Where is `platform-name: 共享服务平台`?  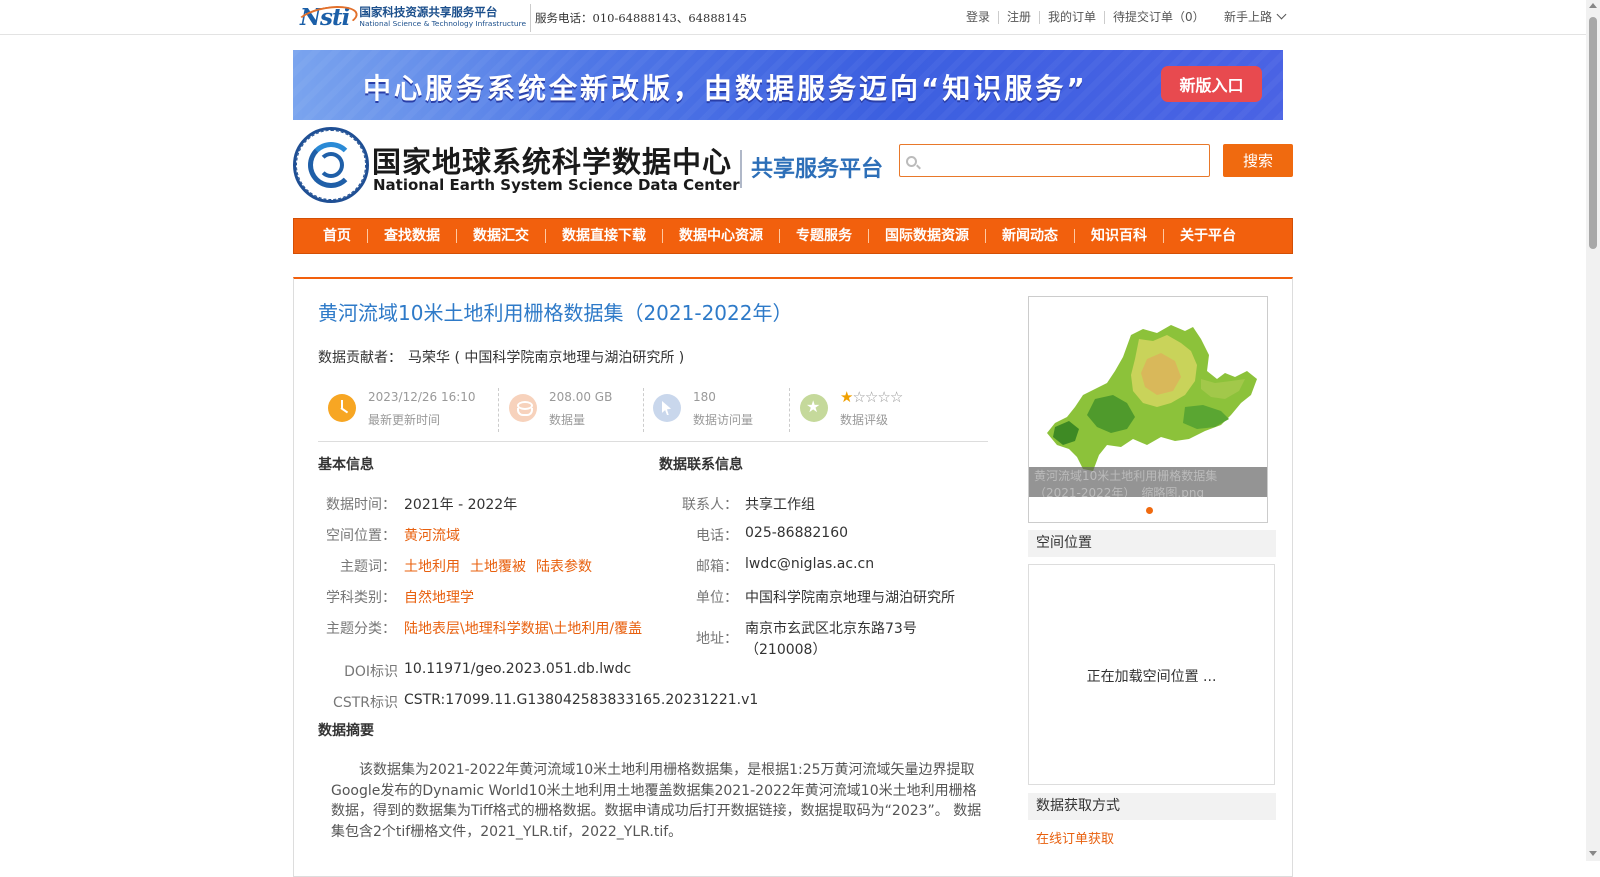
platform-name: 共享服务平台 is located at coordinates (817, 169).